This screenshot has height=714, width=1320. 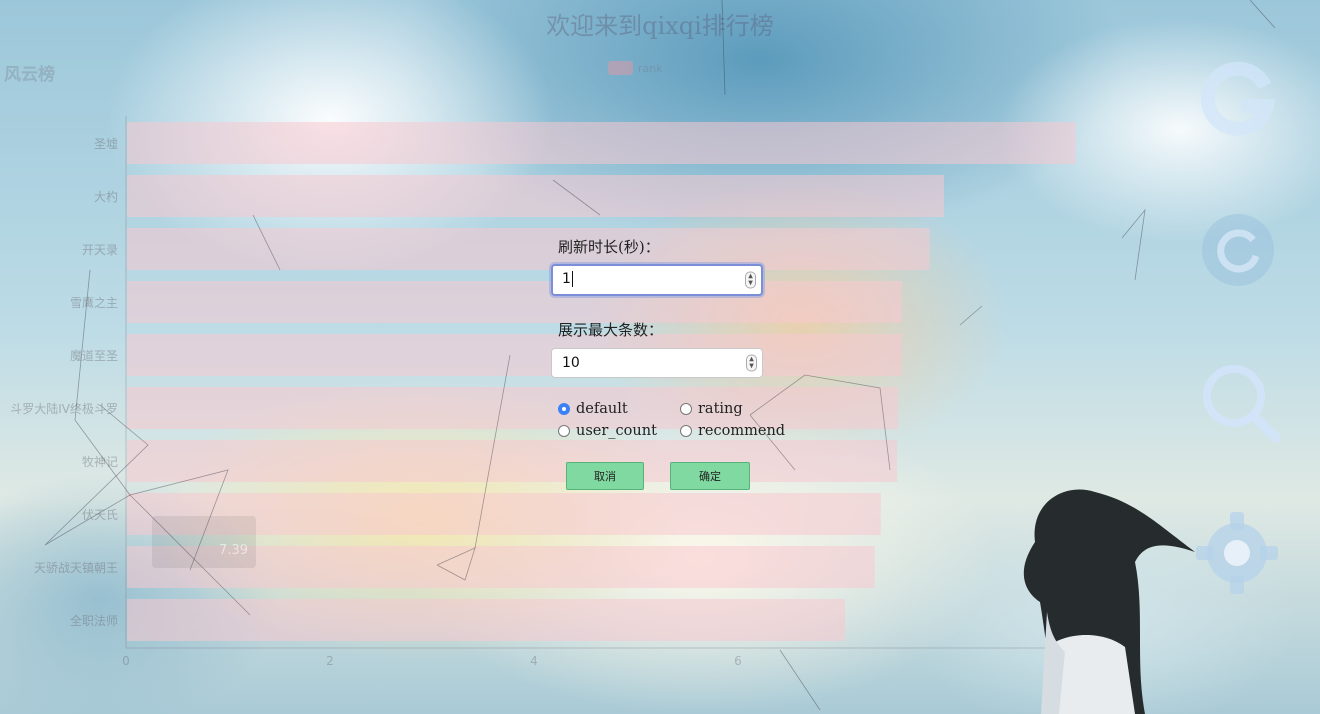 I want to click on radio-user-count: user_count, so click(x=607, y=431).